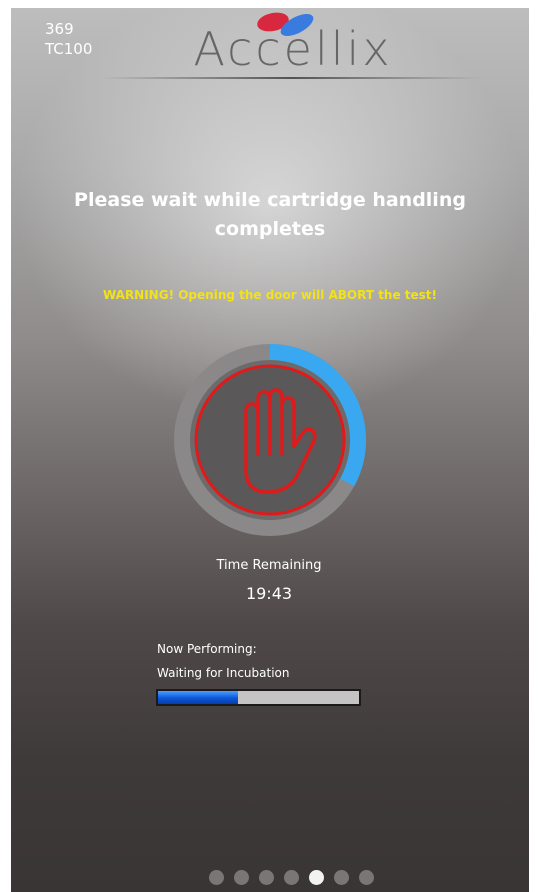 Image resolution: width=538 pixels, height=892 pixels. I want to click on logo-divider, so click(291, 78).